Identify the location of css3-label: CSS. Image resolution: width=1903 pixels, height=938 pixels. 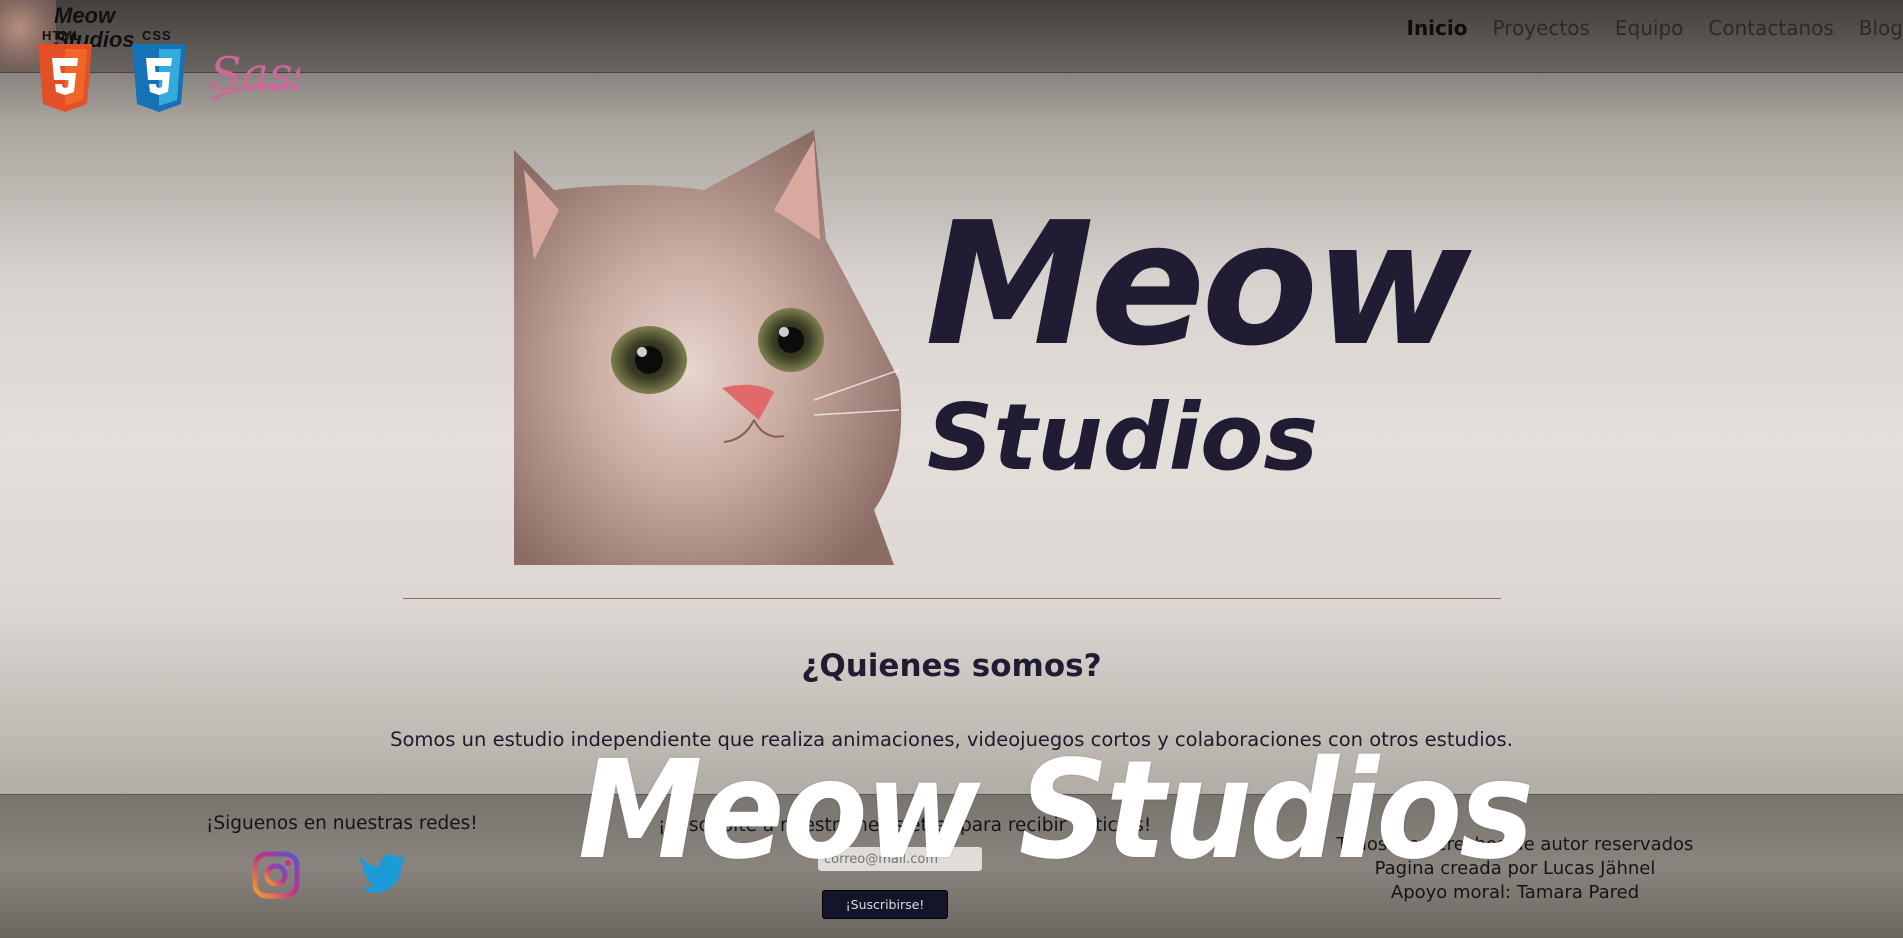
(157, 35).